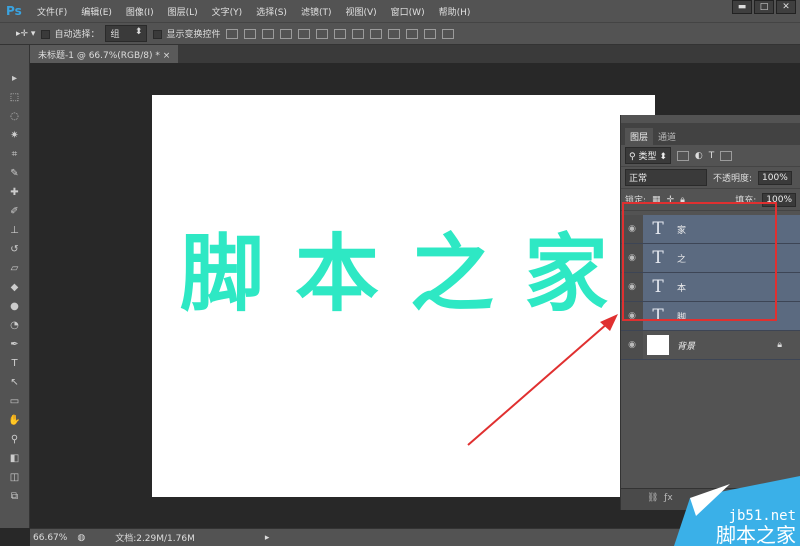 The image size is (800, 546). I want to click on svg-text: 脚本之家, so click(756, 534).